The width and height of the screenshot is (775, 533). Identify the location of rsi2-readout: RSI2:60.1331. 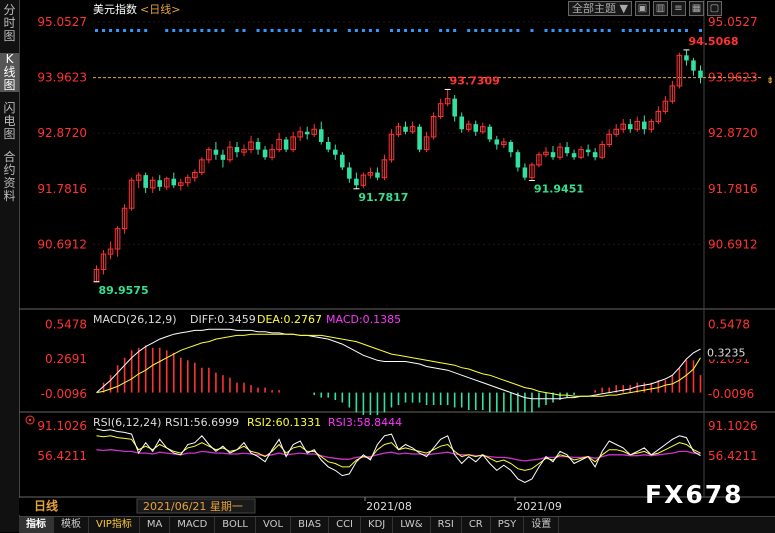
(284, 422).